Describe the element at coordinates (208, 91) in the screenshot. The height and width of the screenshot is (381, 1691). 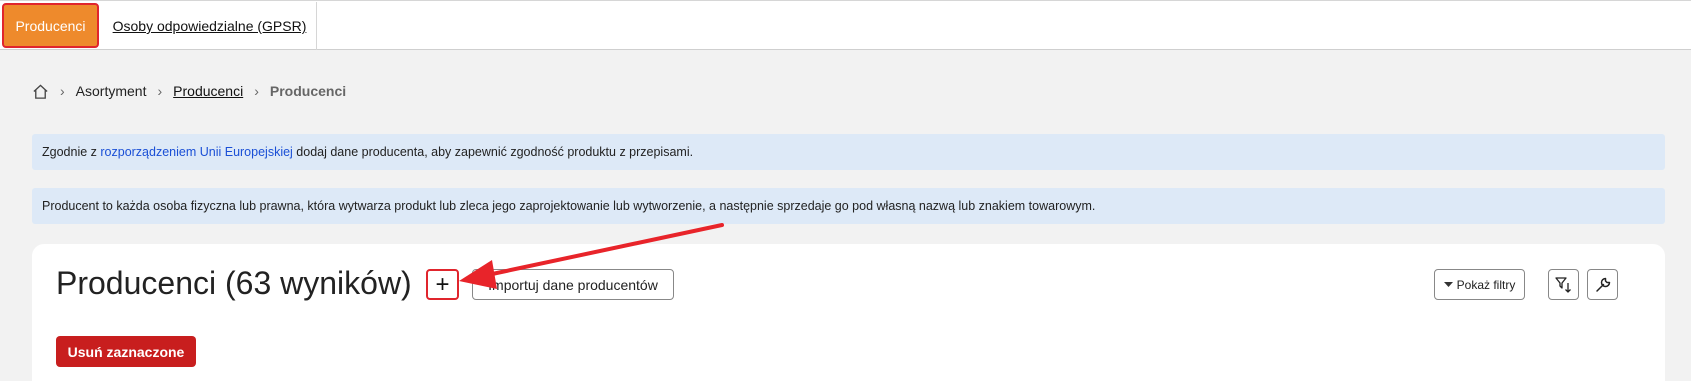
I see `breadcrumb-item-producenci-link: Producenci` at that location.